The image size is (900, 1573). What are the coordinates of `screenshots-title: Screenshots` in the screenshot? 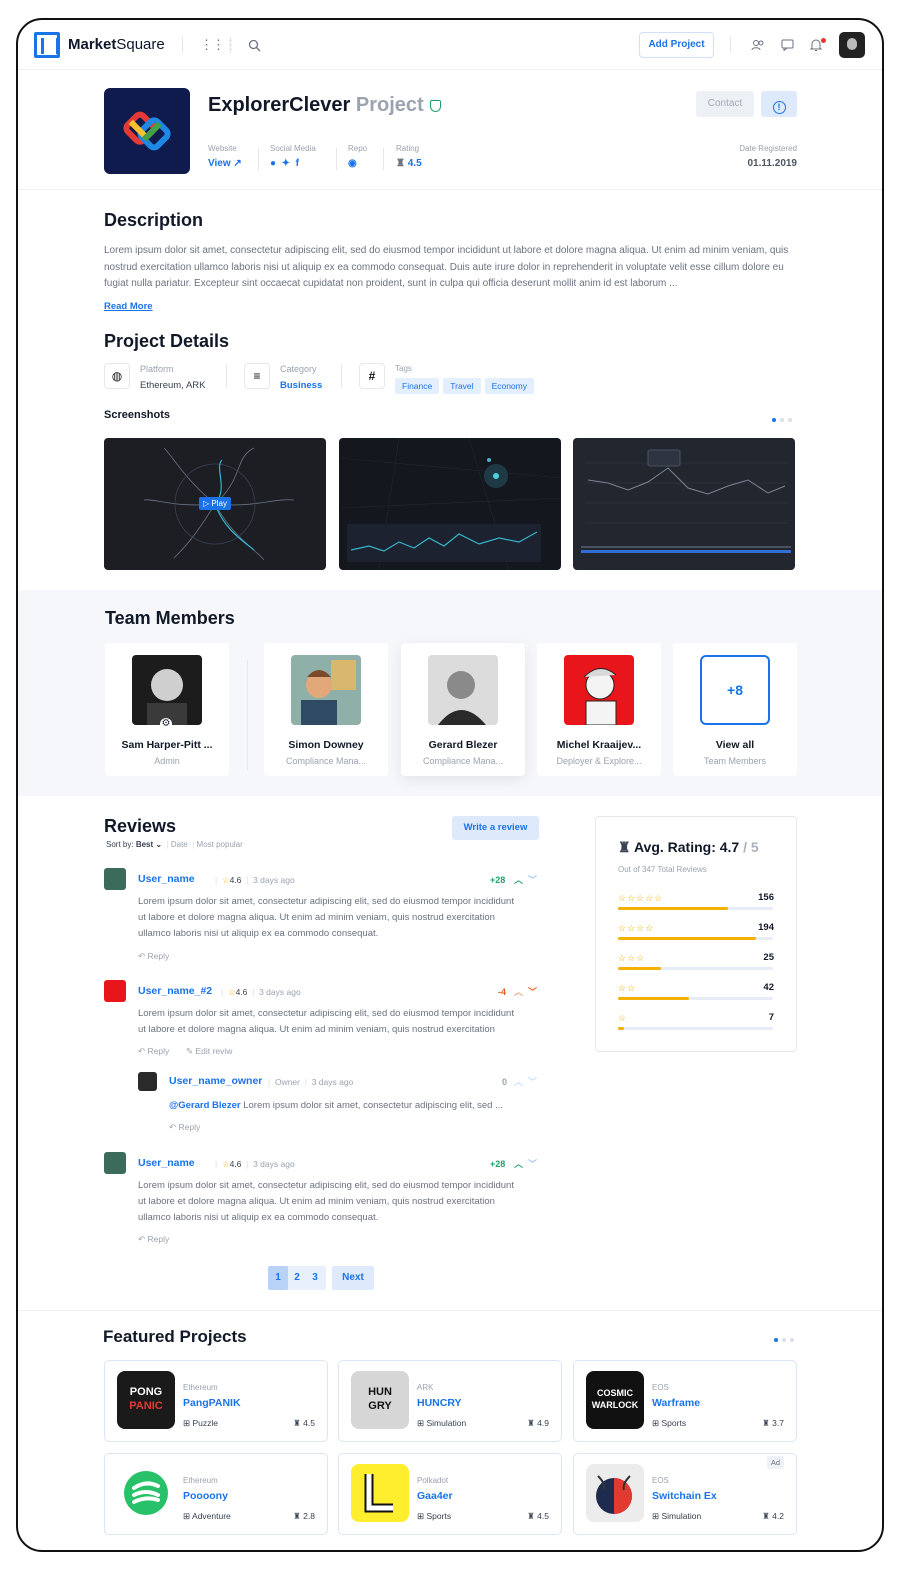 It's located at (137, 415).